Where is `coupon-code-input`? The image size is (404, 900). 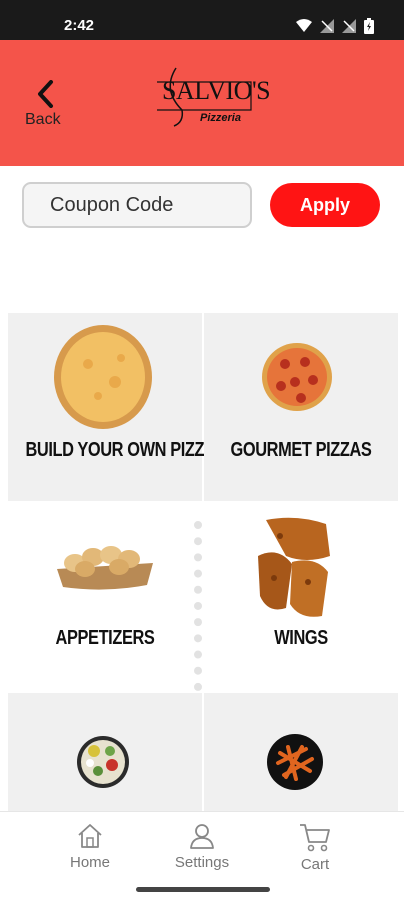
coupon-code-input is located at coordinates (137, 205).